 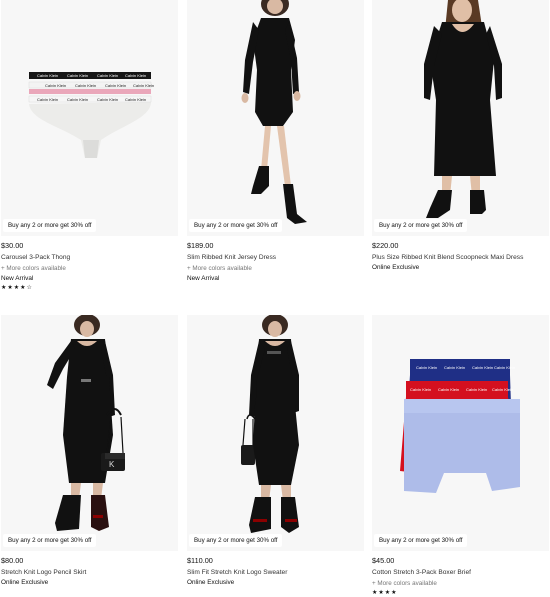 I want to click on product-name: Stretch Knit Logo Pencil Skirt, so click(x=89, y=573).